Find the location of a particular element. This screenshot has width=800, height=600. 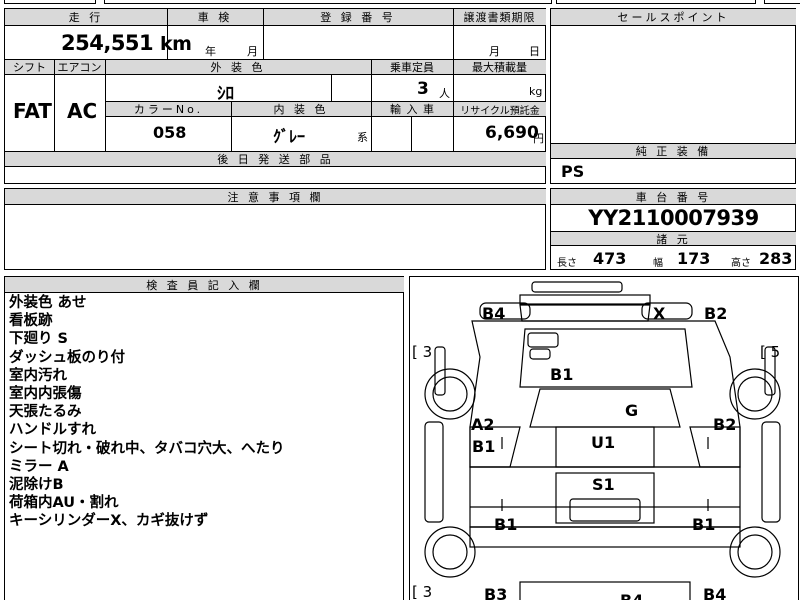

transfer-deadline-header: 譲渡書類期限 is located at coordinates (499, 17).